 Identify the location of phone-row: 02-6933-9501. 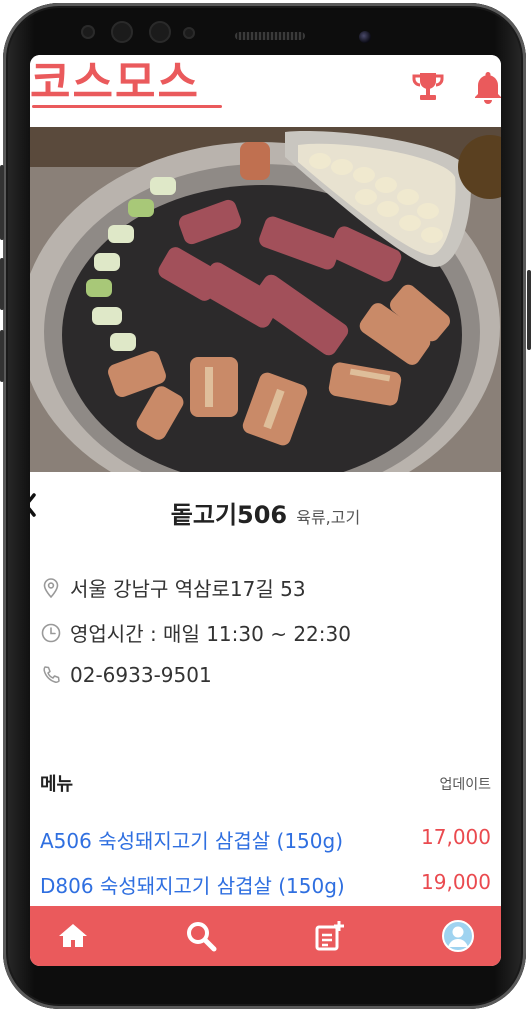
(126, 675).